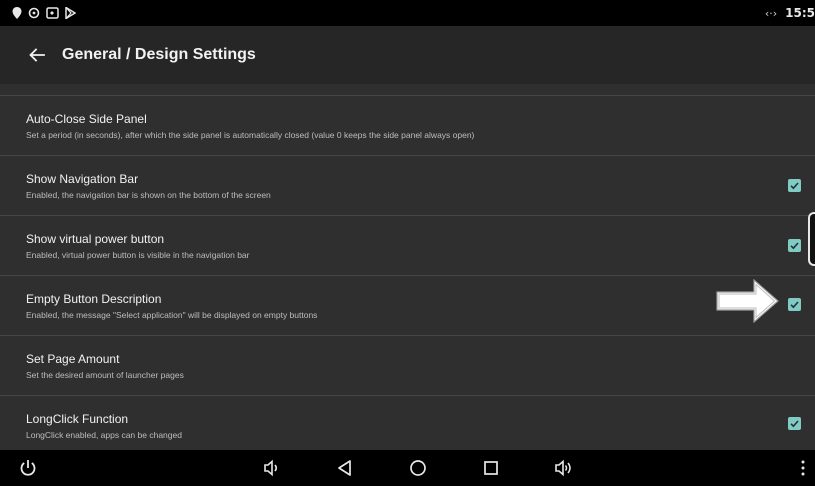 This screenshot has width=815, height=486. What do you see at coordinates (86, 119) in the screenshot?
I see `setting-title: Auto-Close Side Panel` at bounding box center [86, 119].